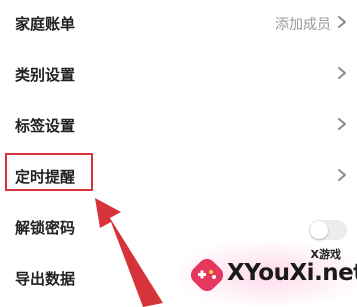 This screenshot has width=357, height=307. I want to click on watermark-site: XYouXi.net, so click(292, 273).